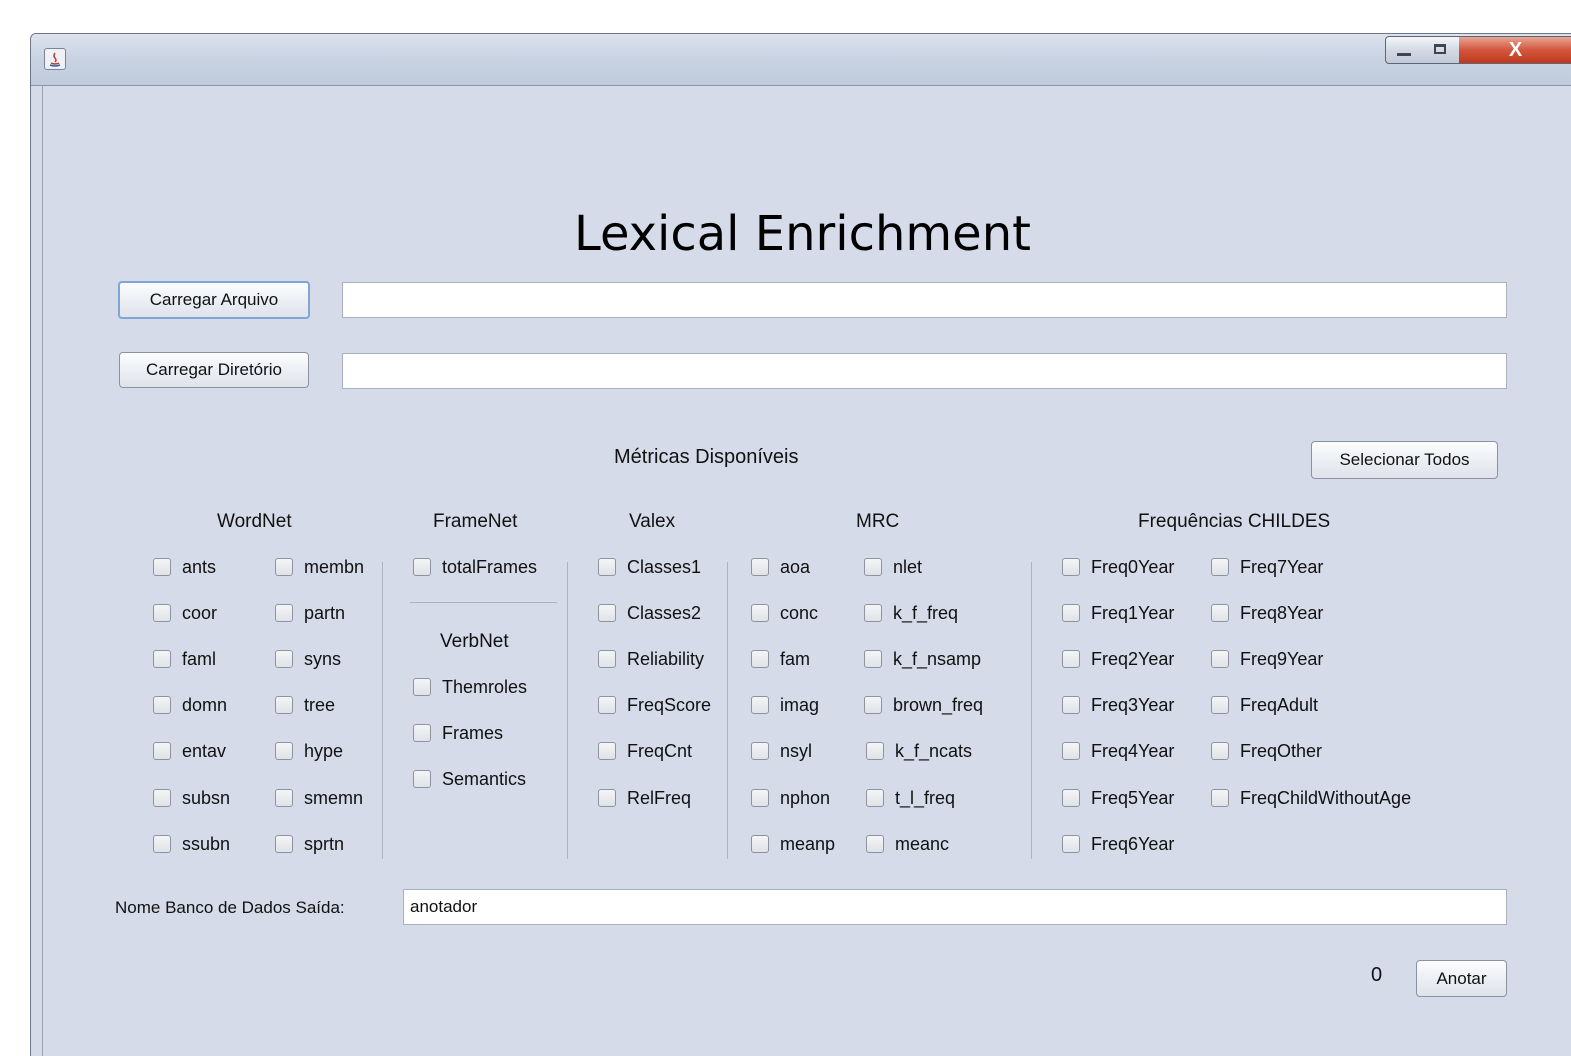 This screenshot has width=1571, height=1056. What do you see at coordinates (1441, 50) in the screenshot?
I see `maximize-button` at bounding box center [1441, 50].